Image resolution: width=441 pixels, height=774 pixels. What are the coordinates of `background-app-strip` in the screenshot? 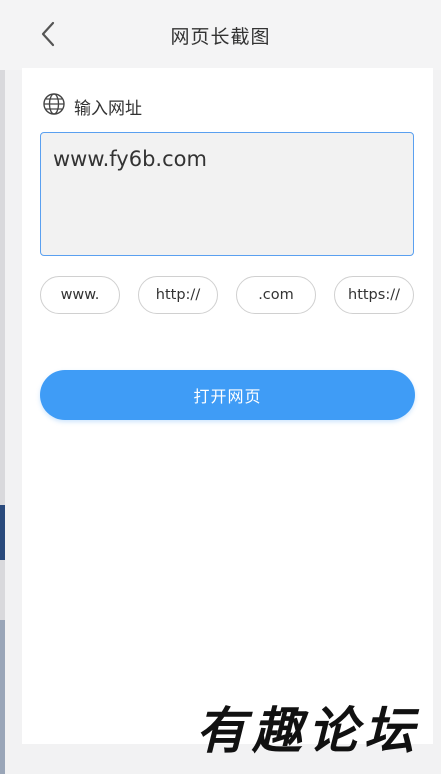 It's located at (2, 387).